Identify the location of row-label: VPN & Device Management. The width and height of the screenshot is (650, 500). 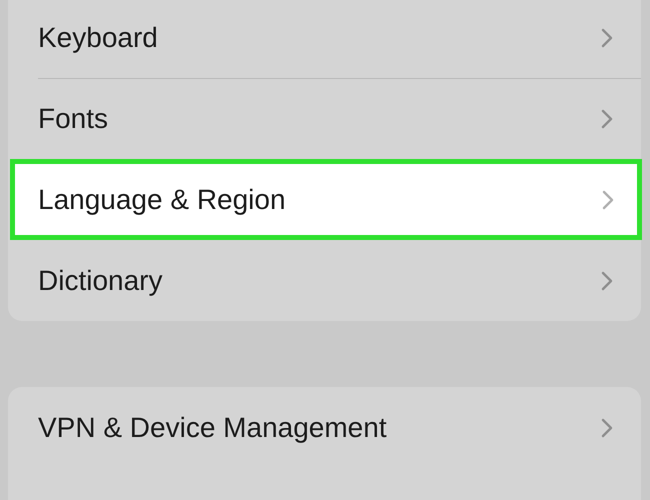
(212, 428).